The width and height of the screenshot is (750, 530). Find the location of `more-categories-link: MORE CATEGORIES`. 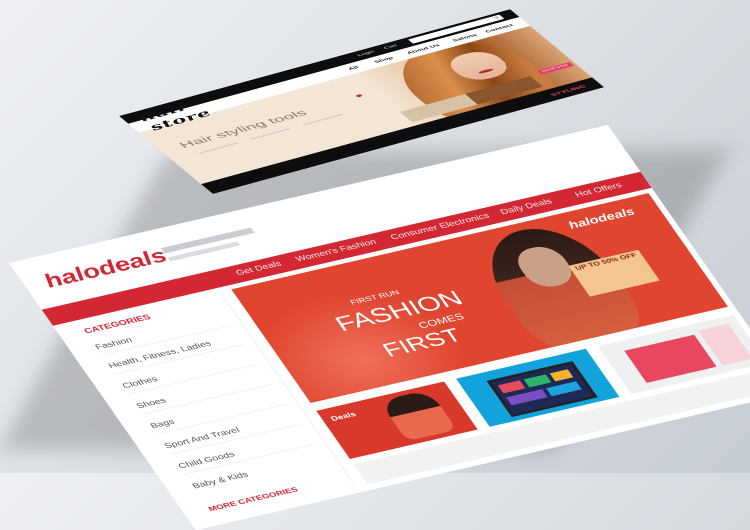

more-categories-link: MORE CATEGORIES is located at coordinates (253, 499).